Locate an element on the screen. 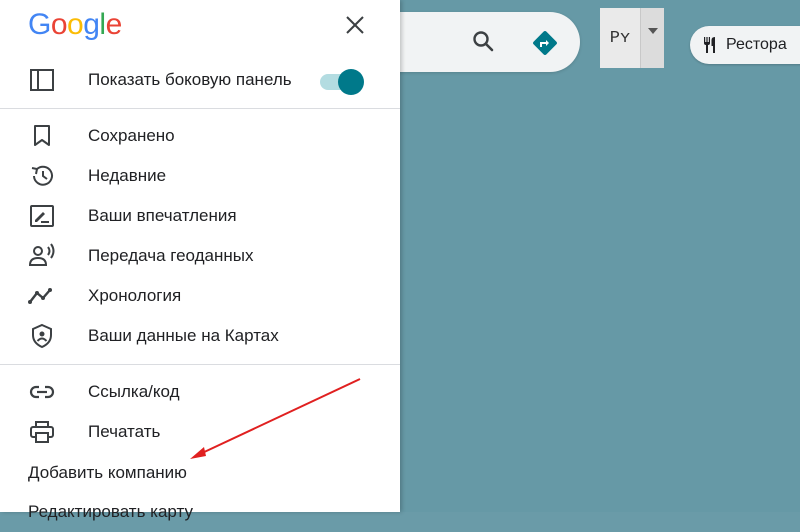 The image size is (800, 532). search-button is located at coordinates (483, 41).